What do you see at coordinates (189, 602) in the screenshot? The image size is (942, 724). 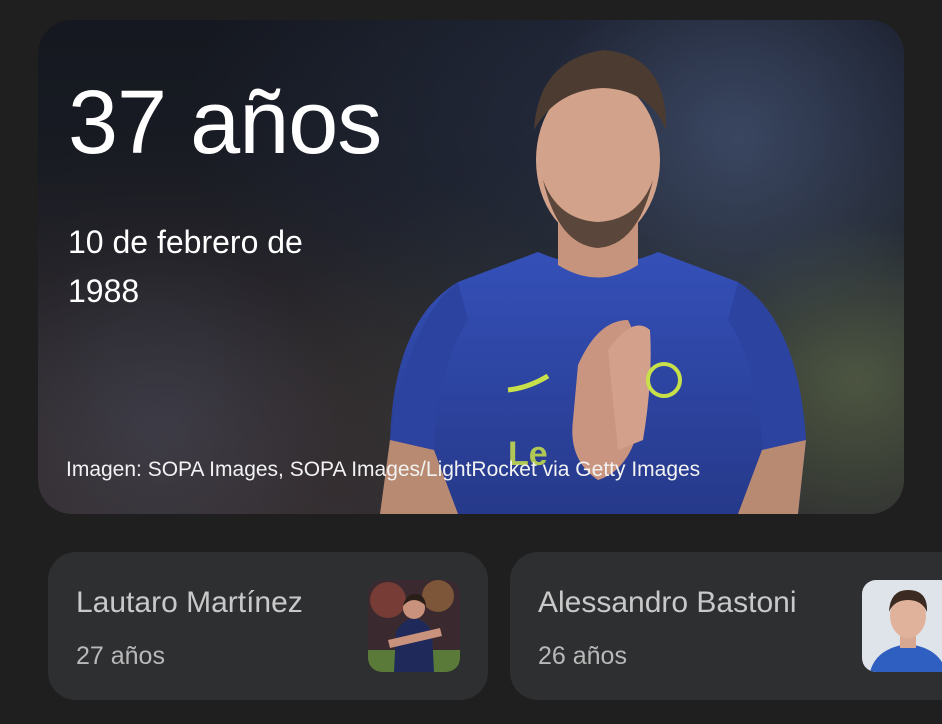 I see `related-player-name: Lautaro Martínez` at bounding box center [189, 602].